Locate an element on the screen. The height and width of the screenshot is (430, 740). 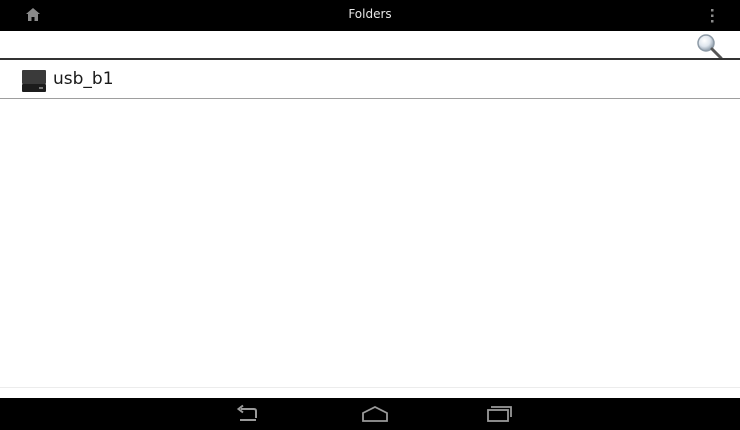
recent-apps-button is located at coordinates (499, 414).